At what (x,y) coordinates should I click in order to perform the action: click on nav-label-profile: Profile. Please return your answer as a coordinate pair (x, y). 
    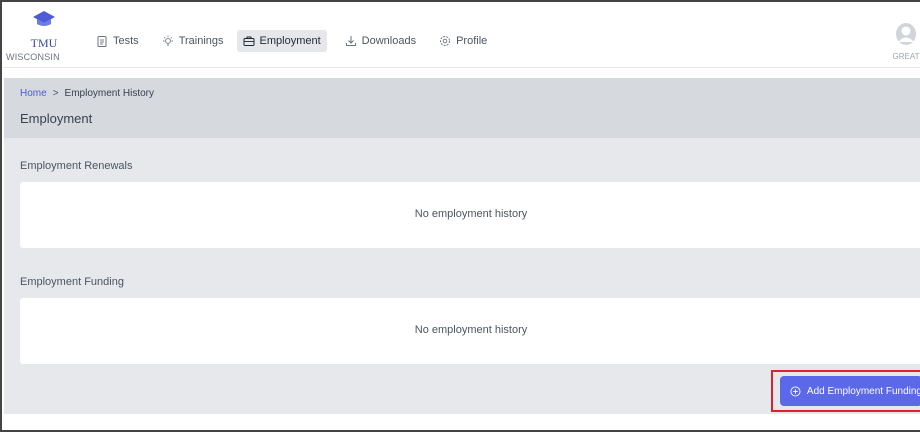
    Looking at the image, I should click on (472, 41).